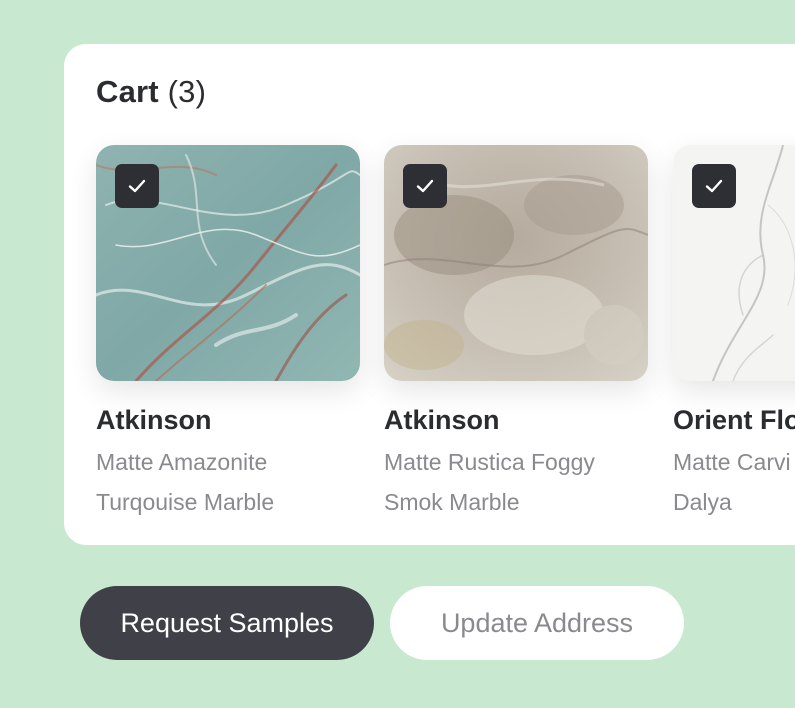  What do you see at coordinates (732, 462) in the screenshot?
I see `item-description-line-1: Matte Carvi` at bounding box center [732, 462].